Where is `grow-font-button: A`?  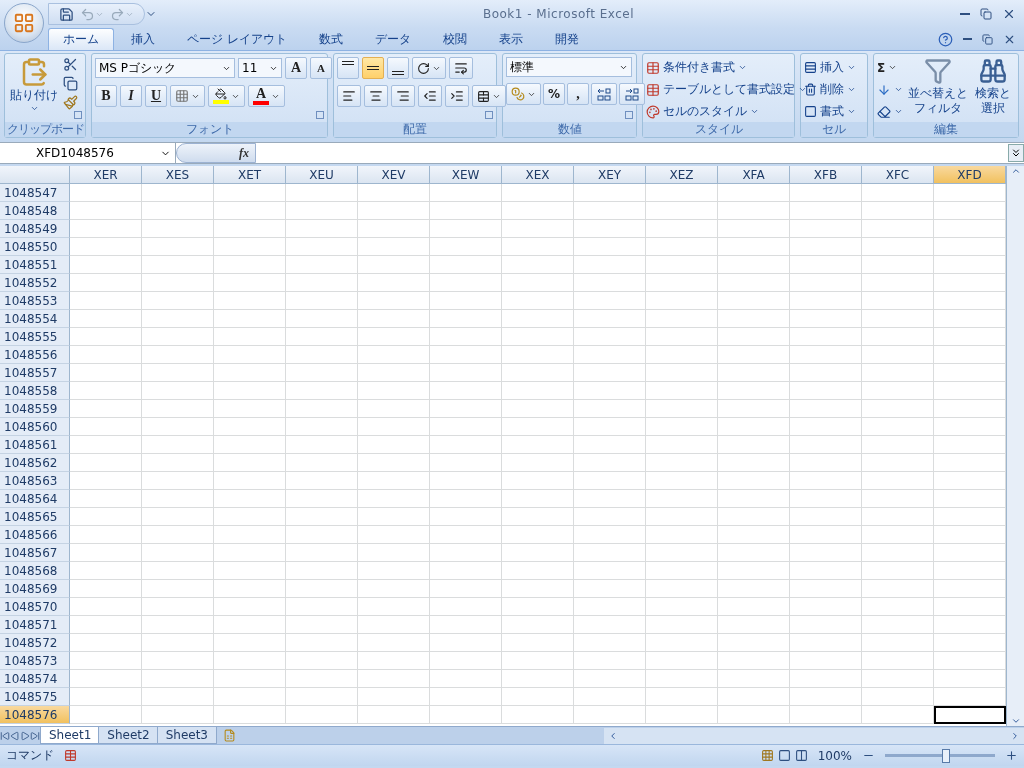 grow-font-button: A is located at coordinates (296, 68).